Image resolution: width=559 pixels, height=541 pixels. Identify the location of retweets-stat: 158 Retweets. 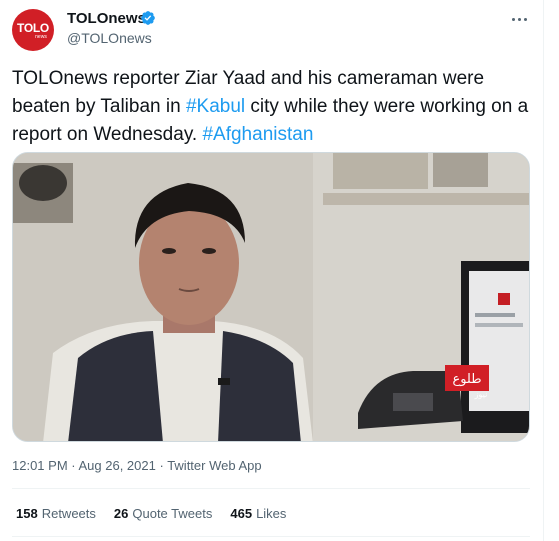
(56, 513).